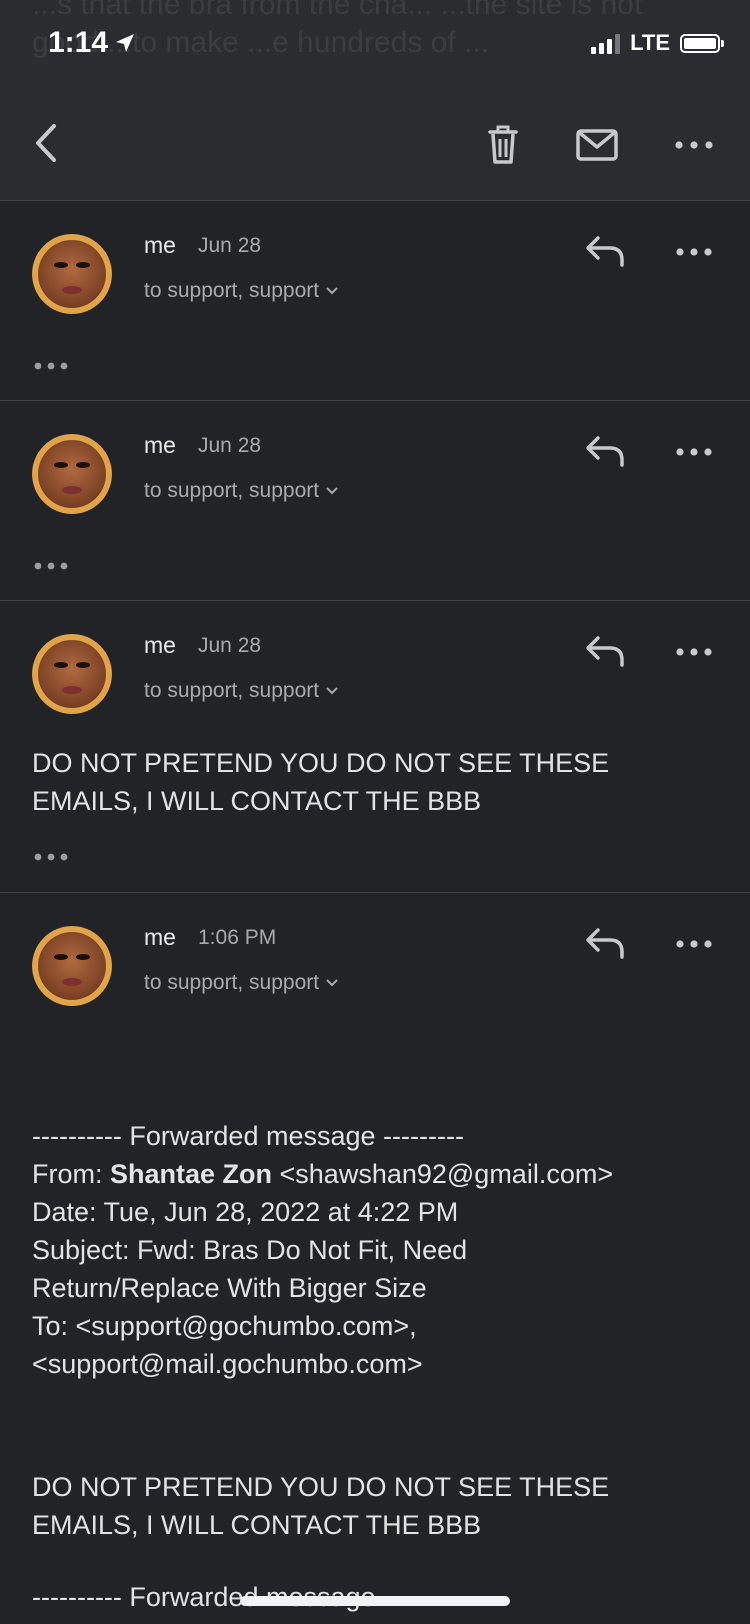 The height and width of the screenshot is (1624, 750). Describe the element at coordinates (597, 145) in the screenshot. I see `envelope-icon` at that location.